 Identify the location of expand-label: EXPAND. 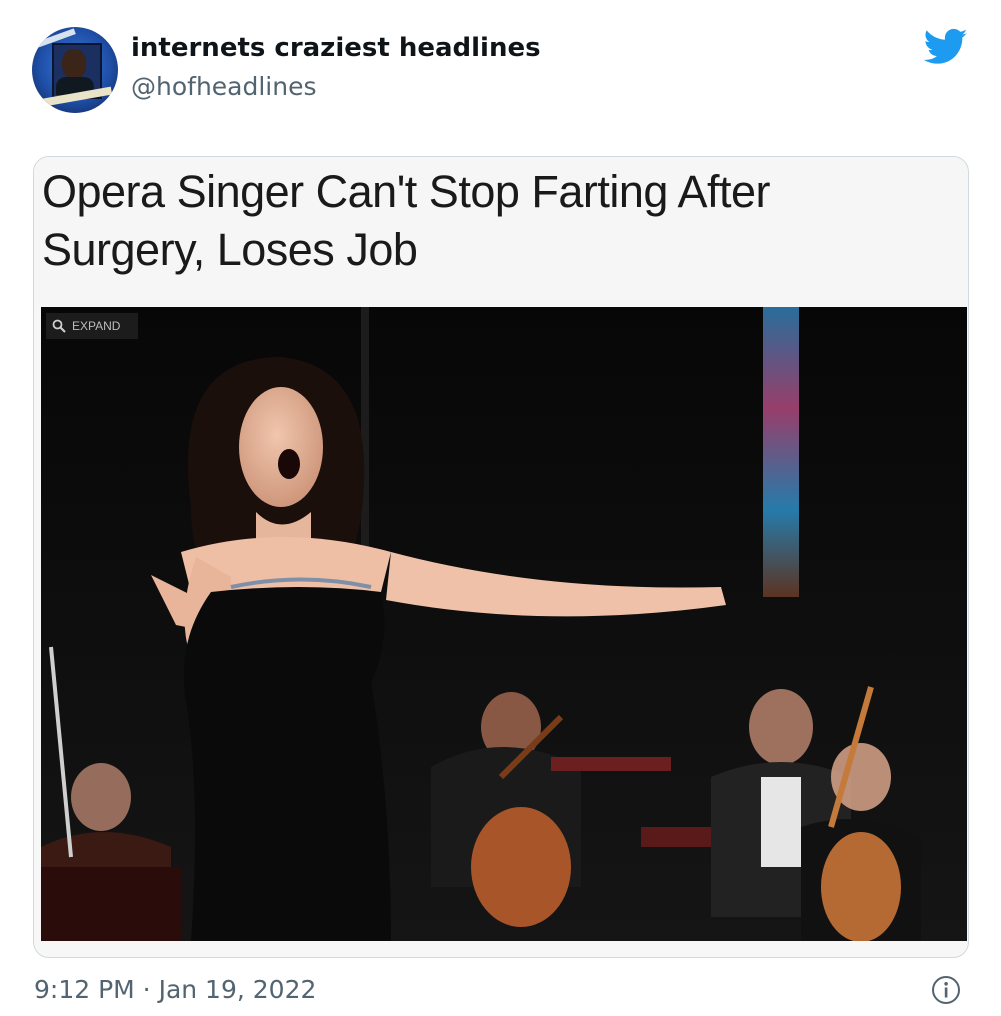
(96, 326).